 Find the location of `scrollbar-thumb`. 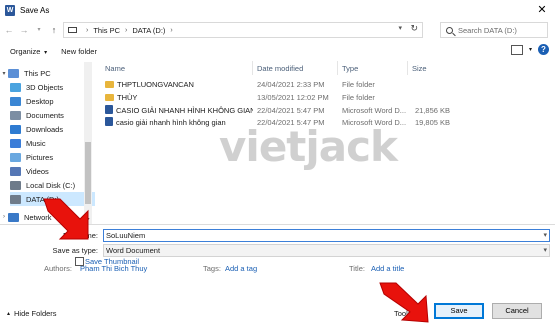

scrollbar-thumb is located at coordinates (88, 173).